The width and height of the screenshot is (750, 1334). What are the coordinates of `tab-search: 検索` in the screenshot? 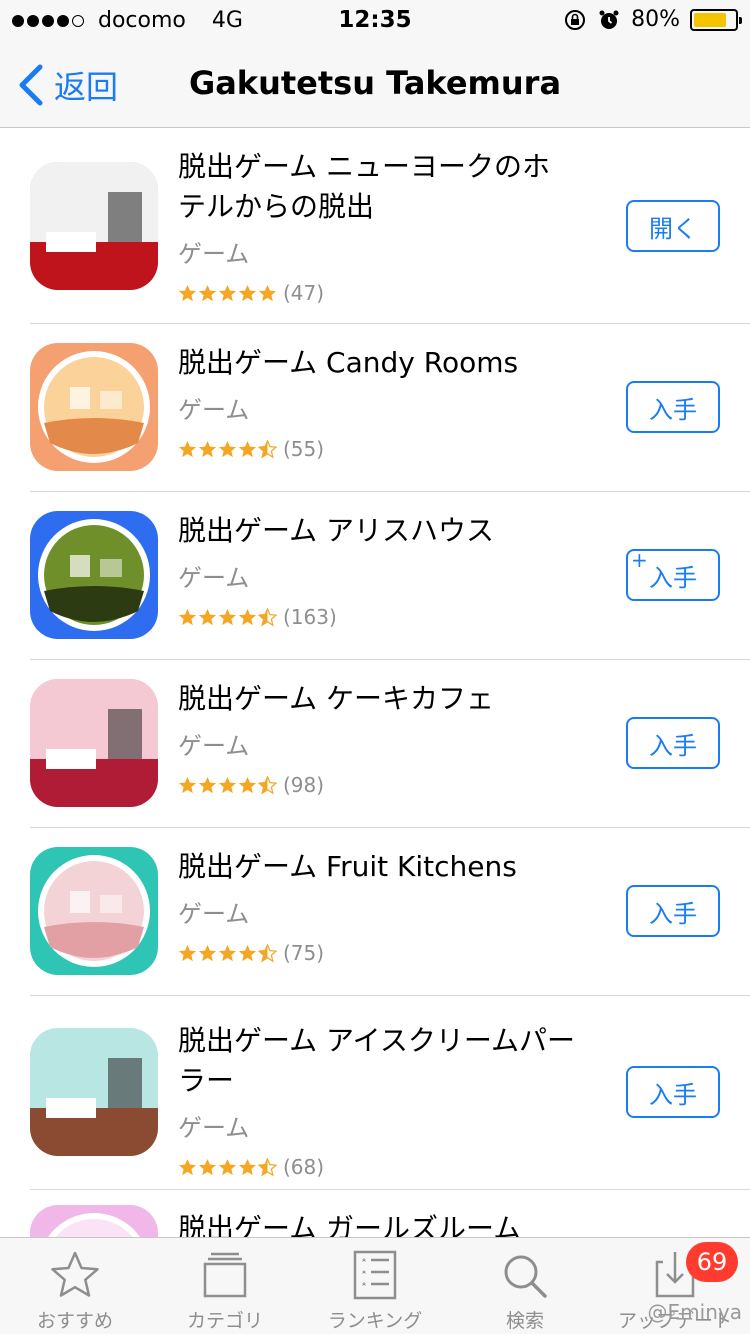 It's located at (525, 1286).